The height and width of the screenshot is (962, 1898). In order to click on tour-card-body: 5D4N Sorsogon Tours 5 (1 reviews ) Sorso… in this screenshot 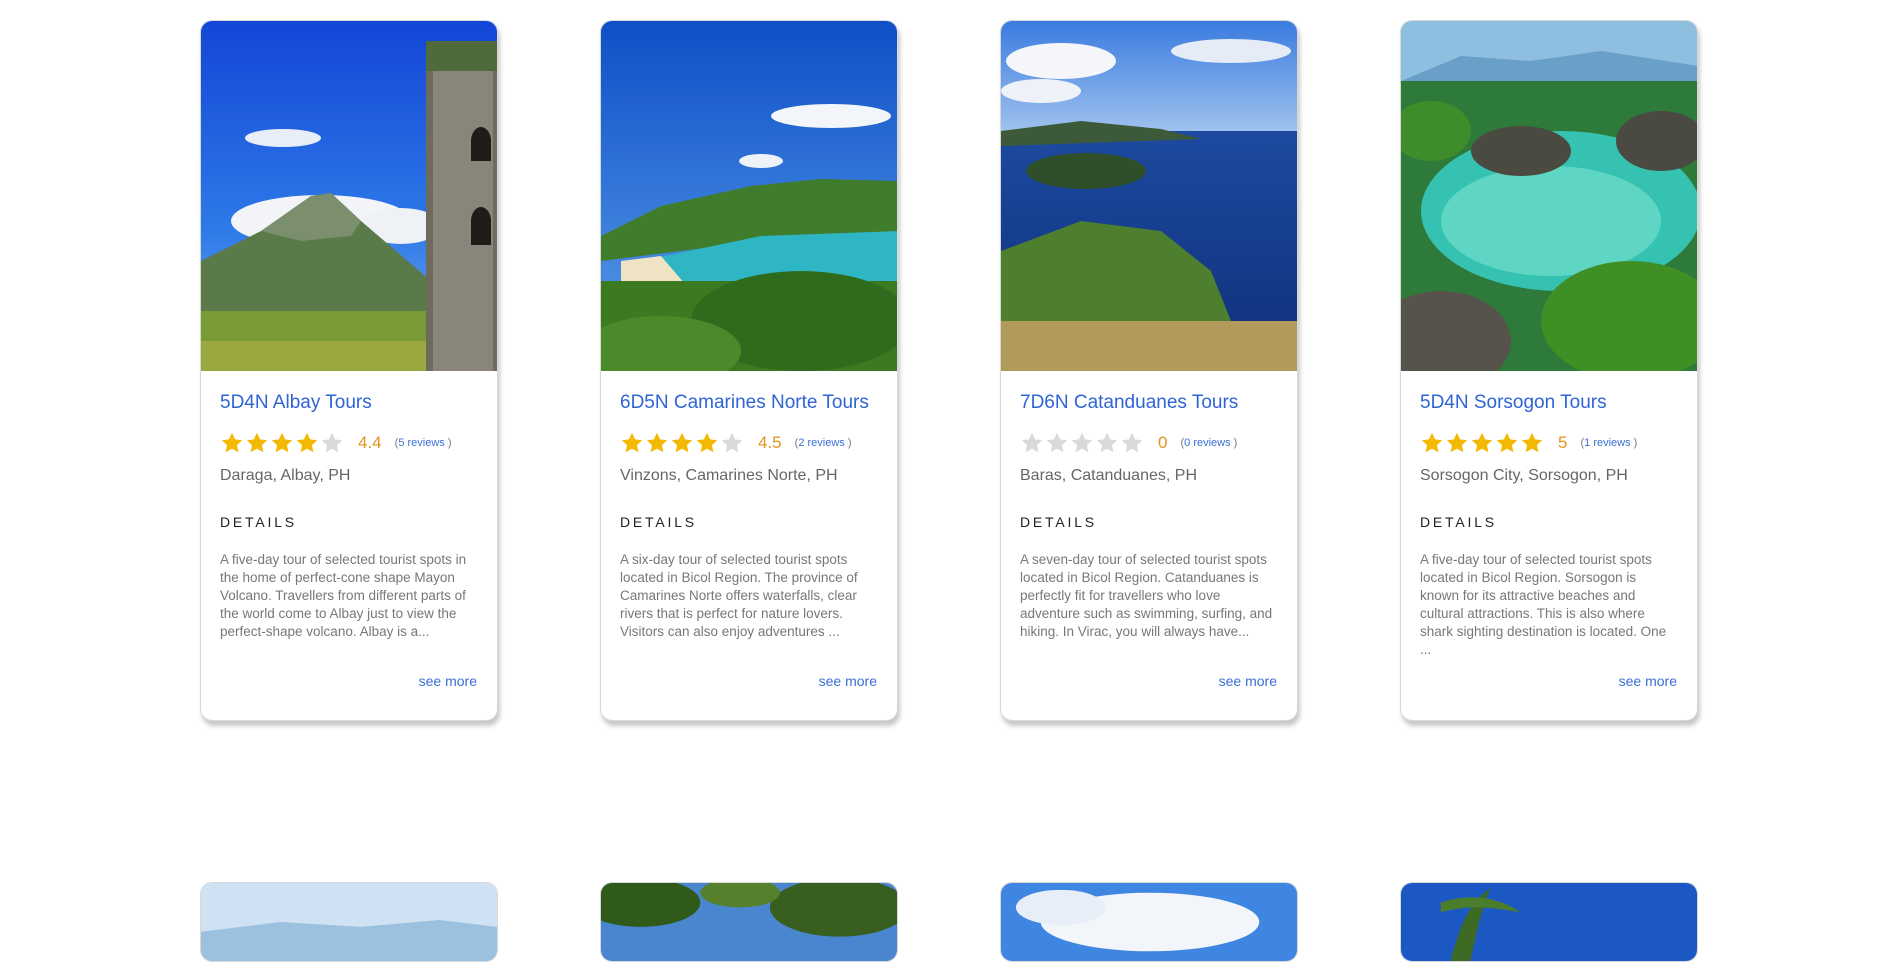, I will do `click(1548, 540)`.